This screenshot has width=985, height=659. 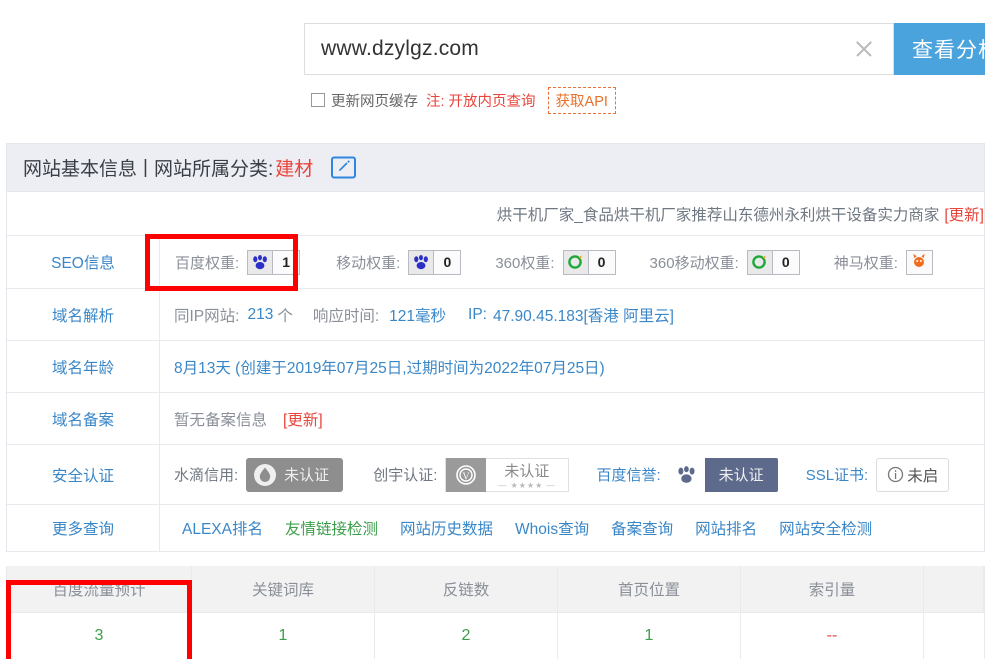 I want to click on verified-v-icon: V, so click(x=466, y=474).